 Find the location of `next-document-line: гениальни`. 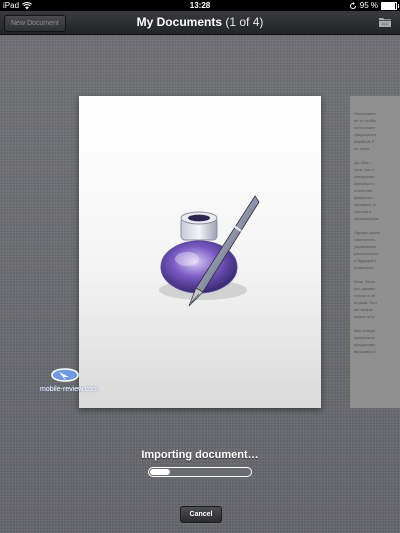

next-document-line: гениальни is located at coordinates (364, 267).